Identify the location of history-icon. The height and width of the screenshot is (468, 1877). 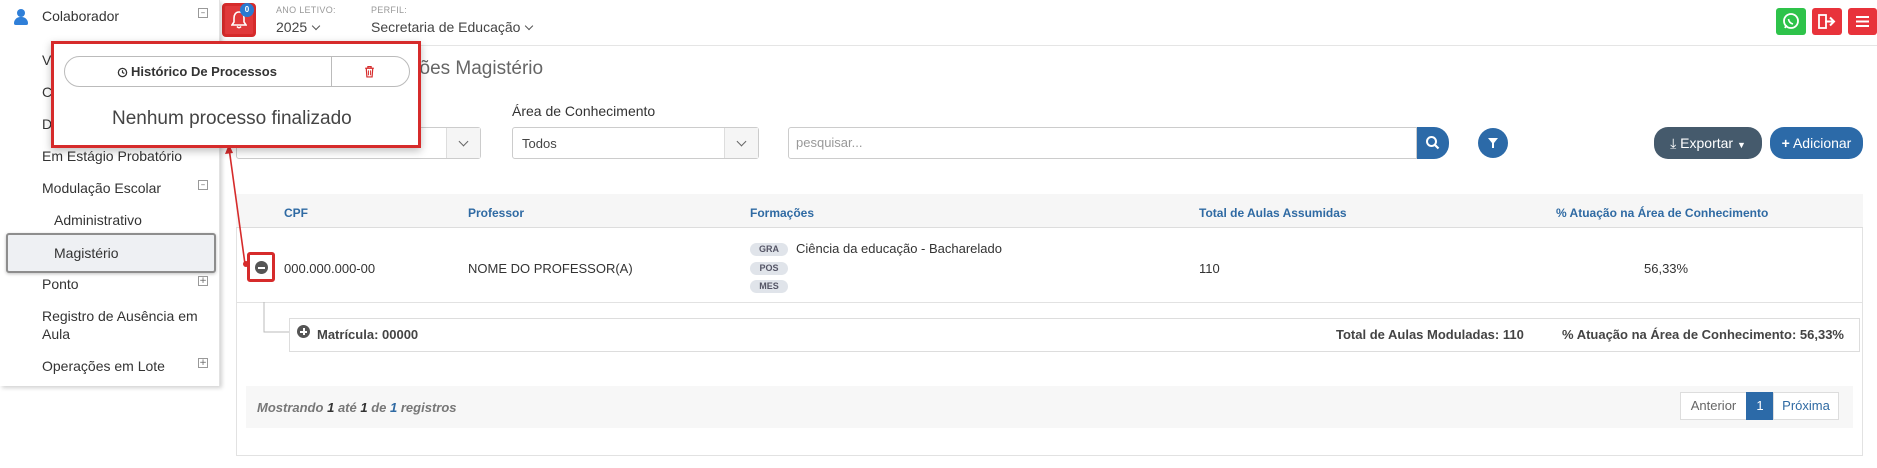
(122, 72).